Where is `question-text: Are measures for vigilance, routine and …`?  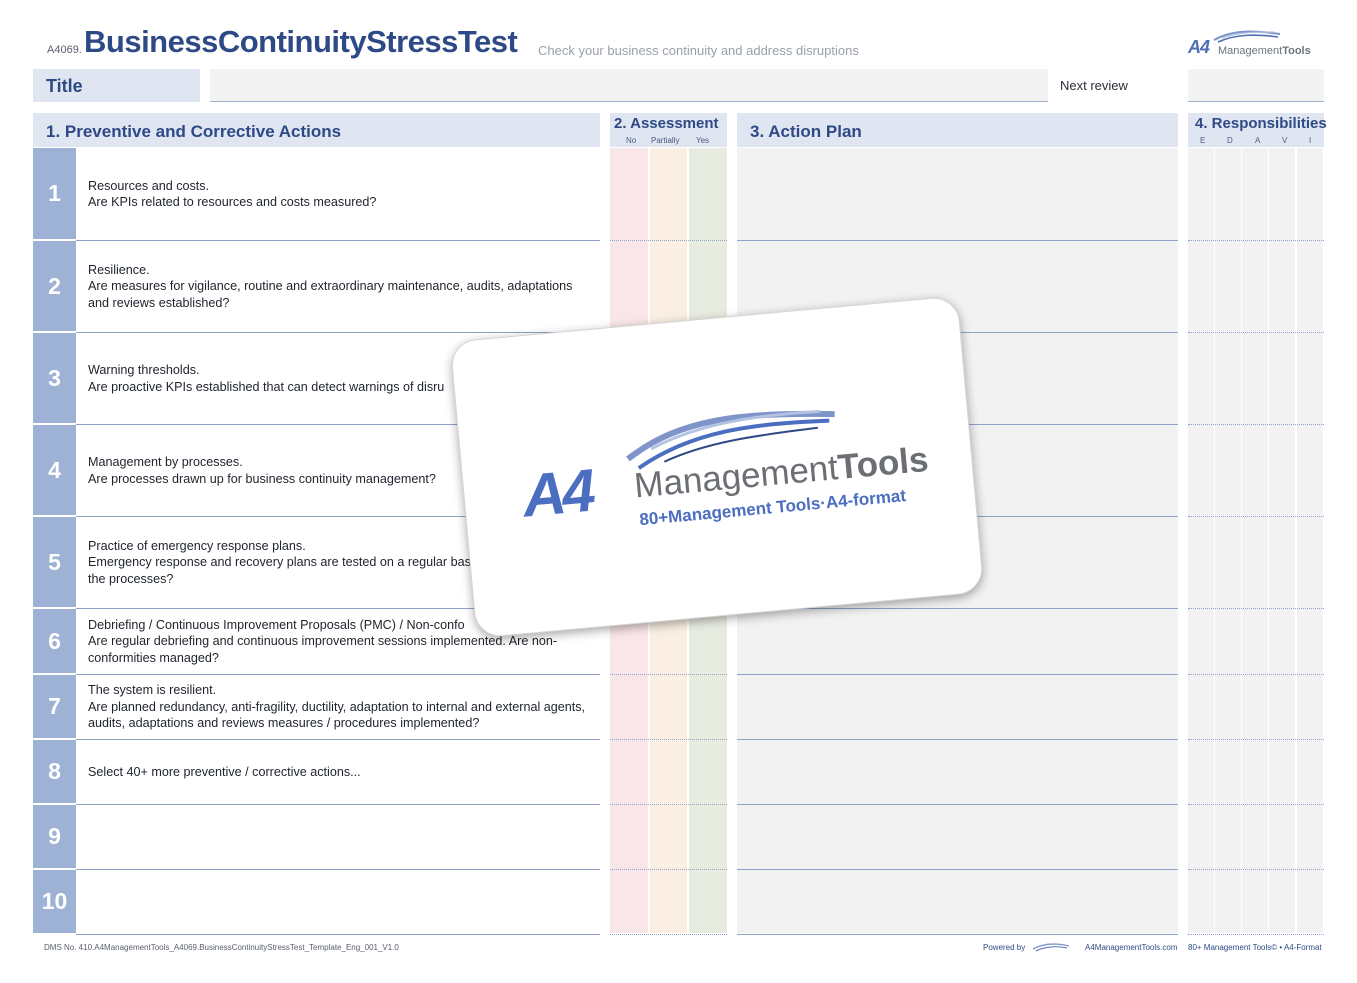
question-text: Are measures for vigilance, routine and … is located at coordinates (330, 294).